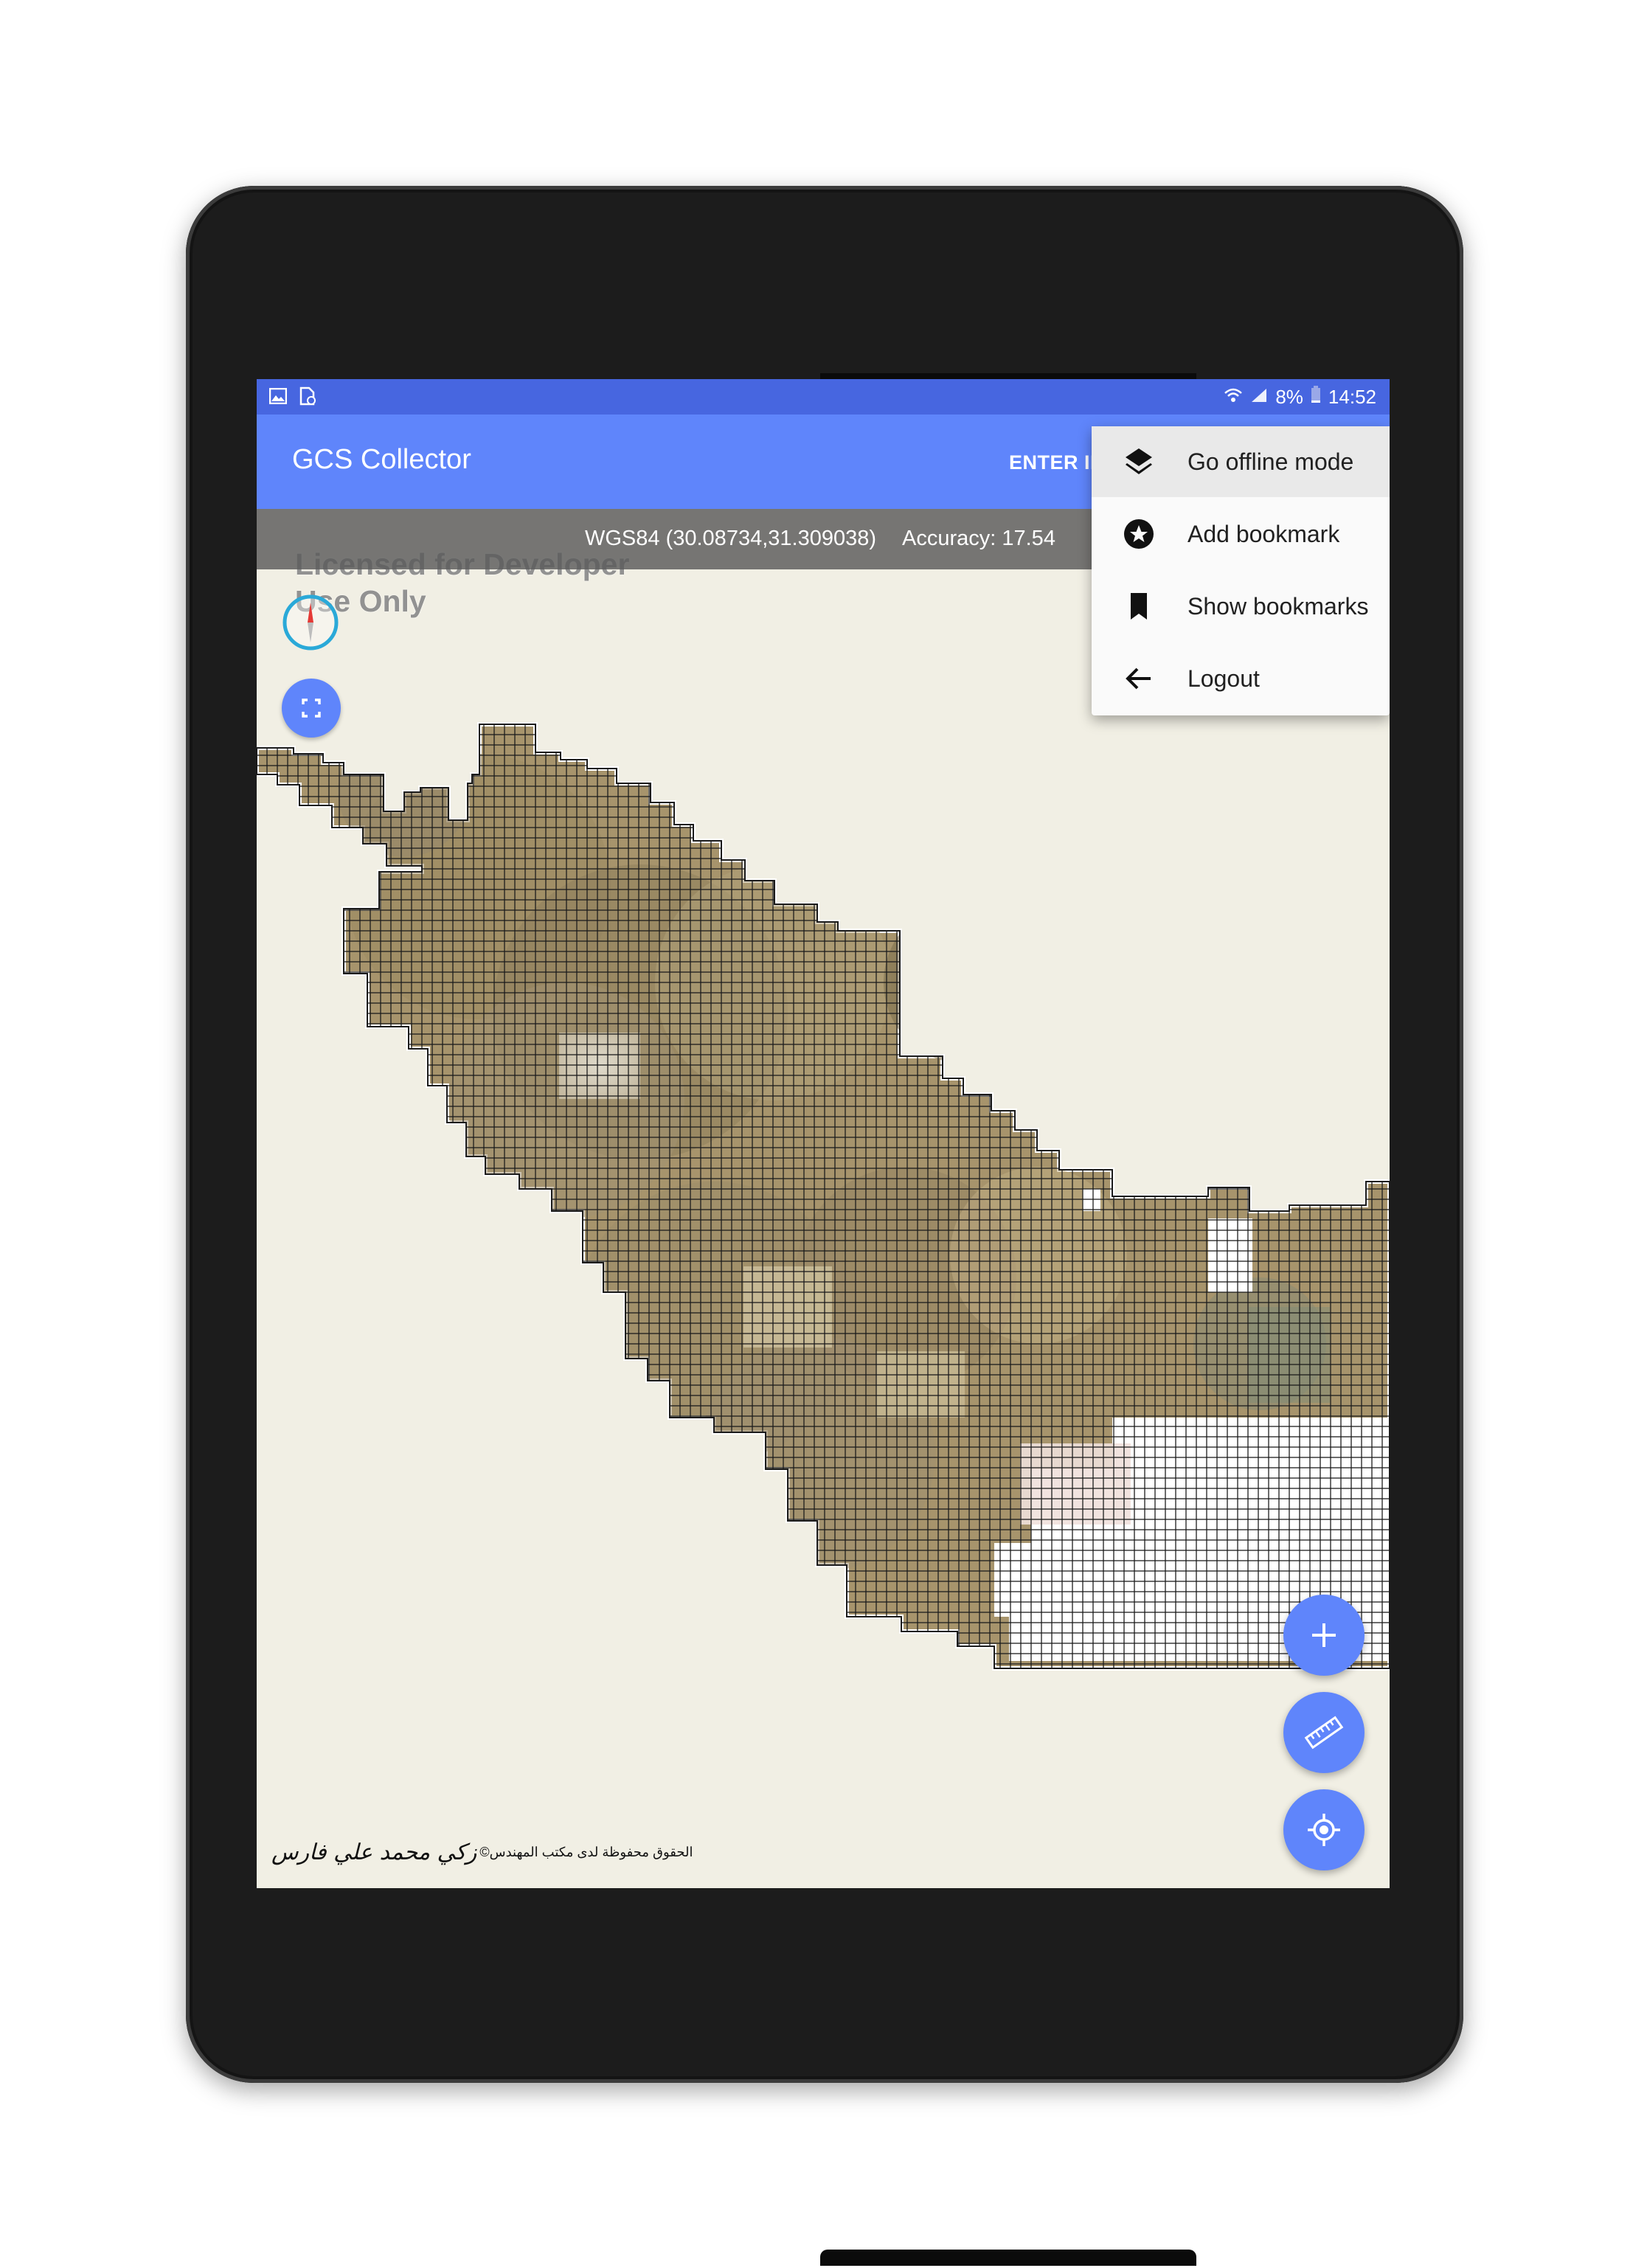 The image size is (1647, 2268). Describe the element at coordinates (374, 1852) in the screenshot. I see `copyright-signature: زكي محمد علي فارس` at that location.